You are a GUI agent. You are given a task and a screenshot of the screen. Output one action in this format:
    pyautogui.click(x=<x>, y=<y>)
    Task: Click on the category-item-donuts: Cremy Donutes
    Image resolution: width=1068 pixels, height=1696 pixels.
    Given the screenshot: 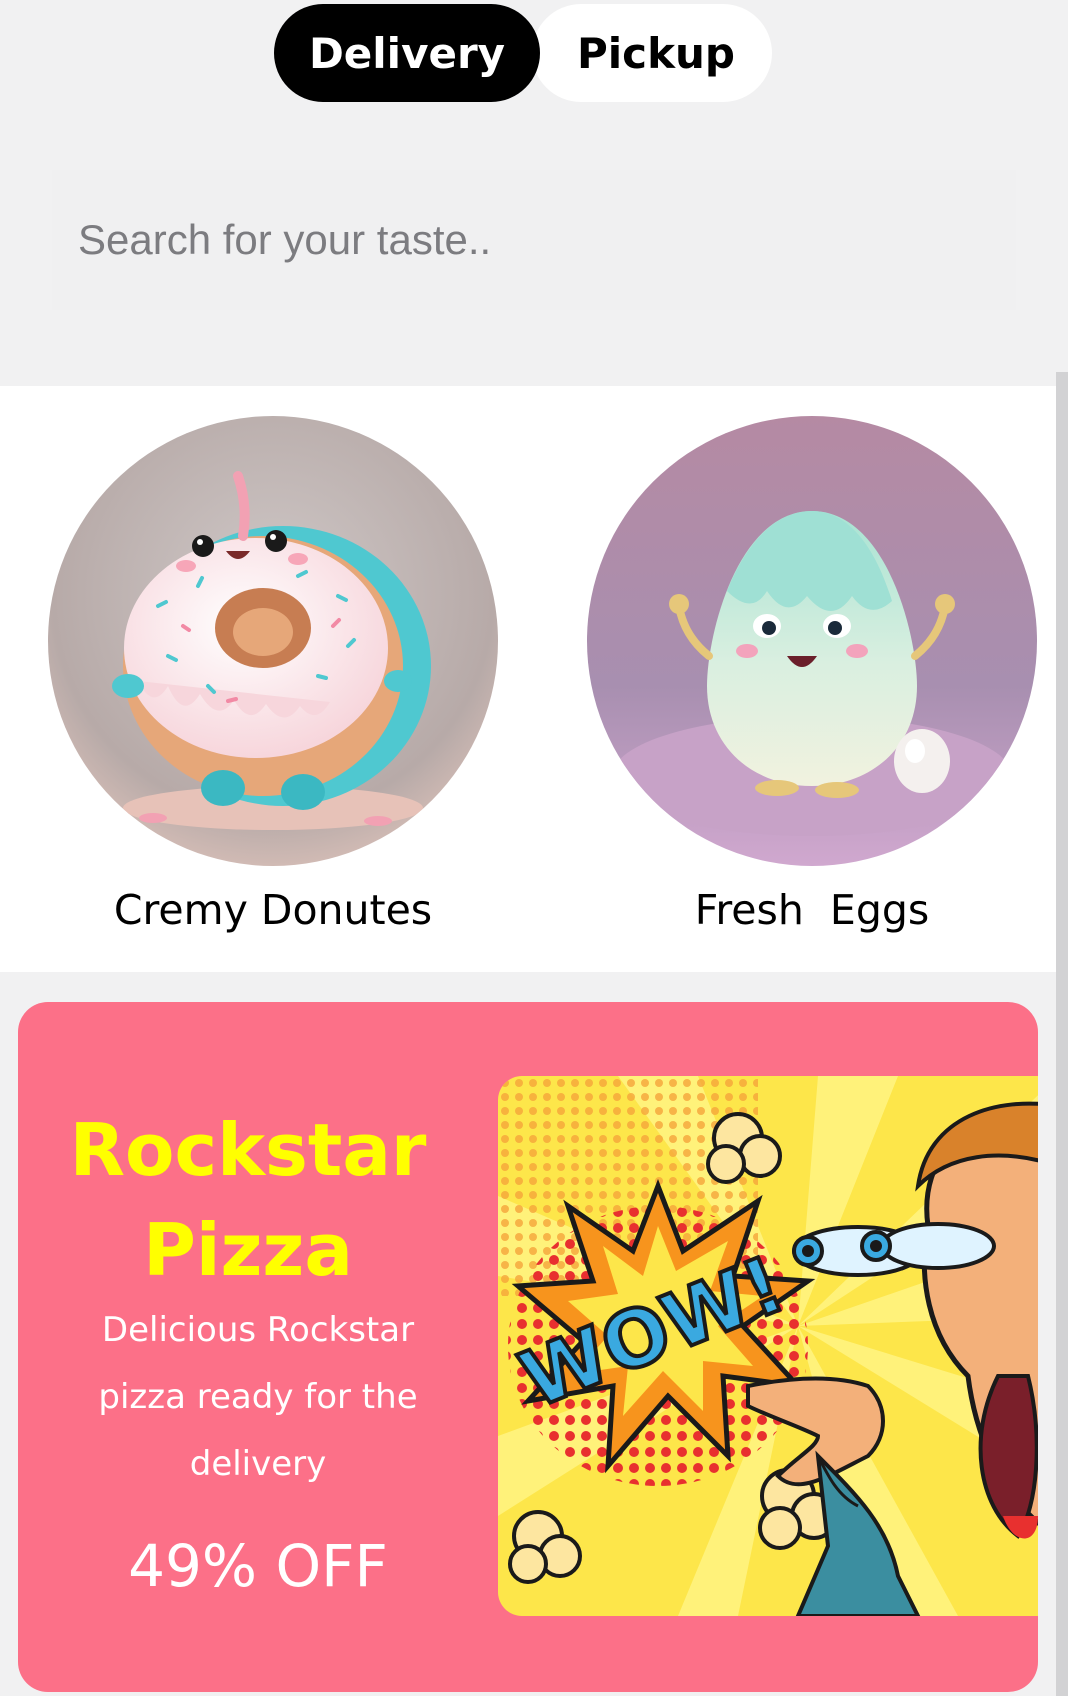 What is the action you would take?
    pyautogui.click(x=273, y=675)
    